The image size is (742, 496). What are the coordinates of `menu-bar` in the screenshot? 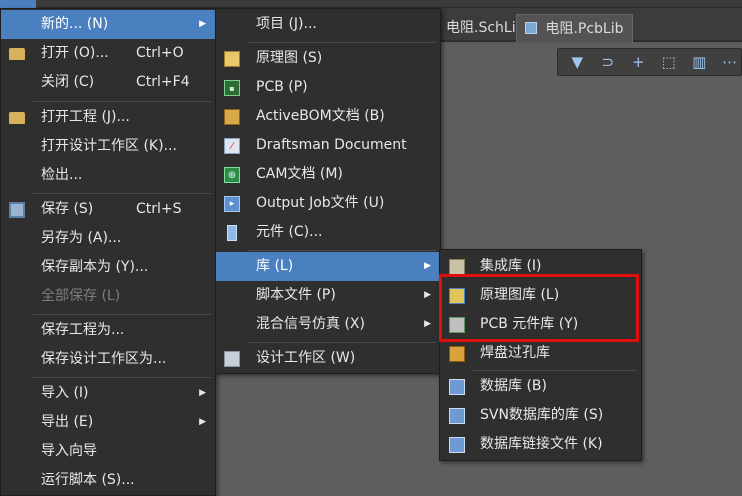 It's located at (371, 4).